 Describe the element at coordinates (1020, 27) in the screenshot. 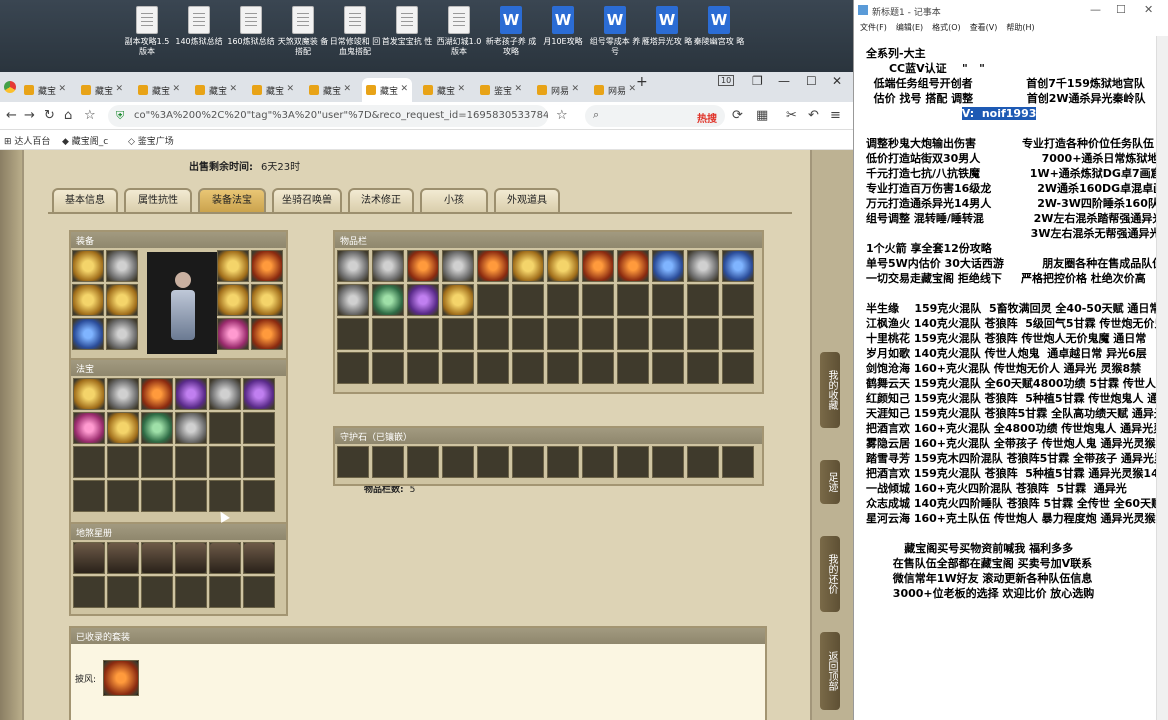

I see `notepad-menu-item: 帮助(H)` at that location.